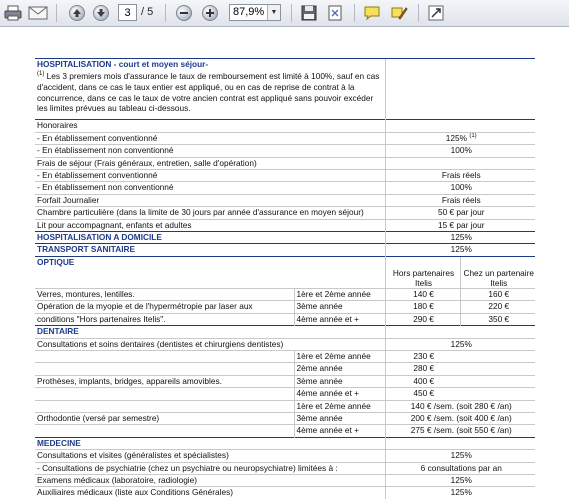  Describe the element at coordinates (422, 356) in the screenshot. I see `row-value: 230 €` at that location.